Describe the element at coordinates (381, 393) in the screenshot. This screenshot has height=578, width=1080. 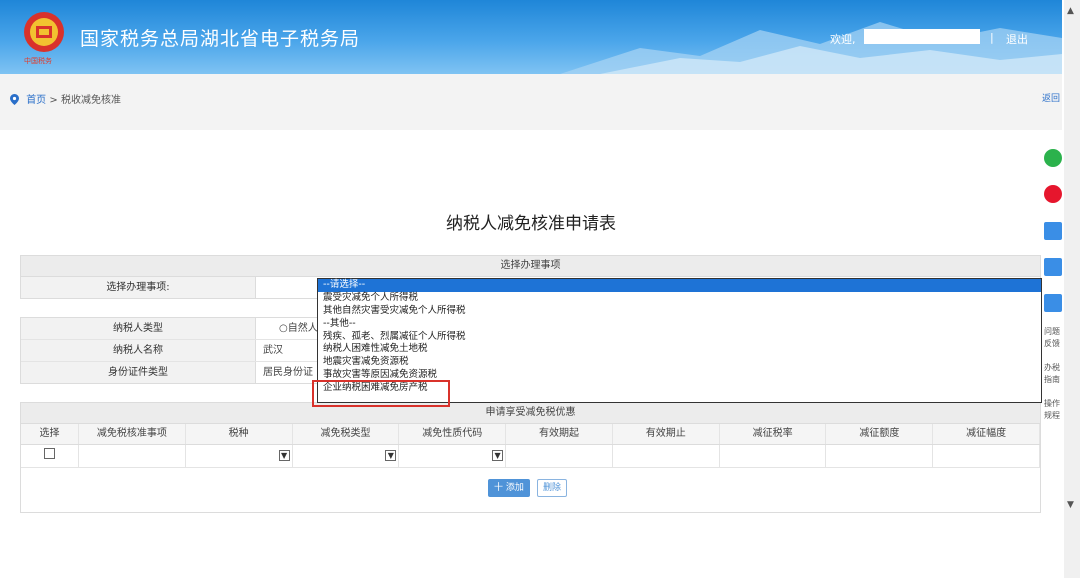
I see `highlight-annotation` at that location.